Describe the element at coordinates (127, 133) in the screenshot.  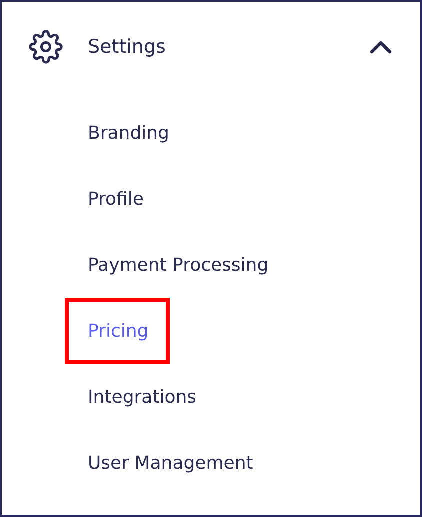
I see `menu-item: Branding` at that location.